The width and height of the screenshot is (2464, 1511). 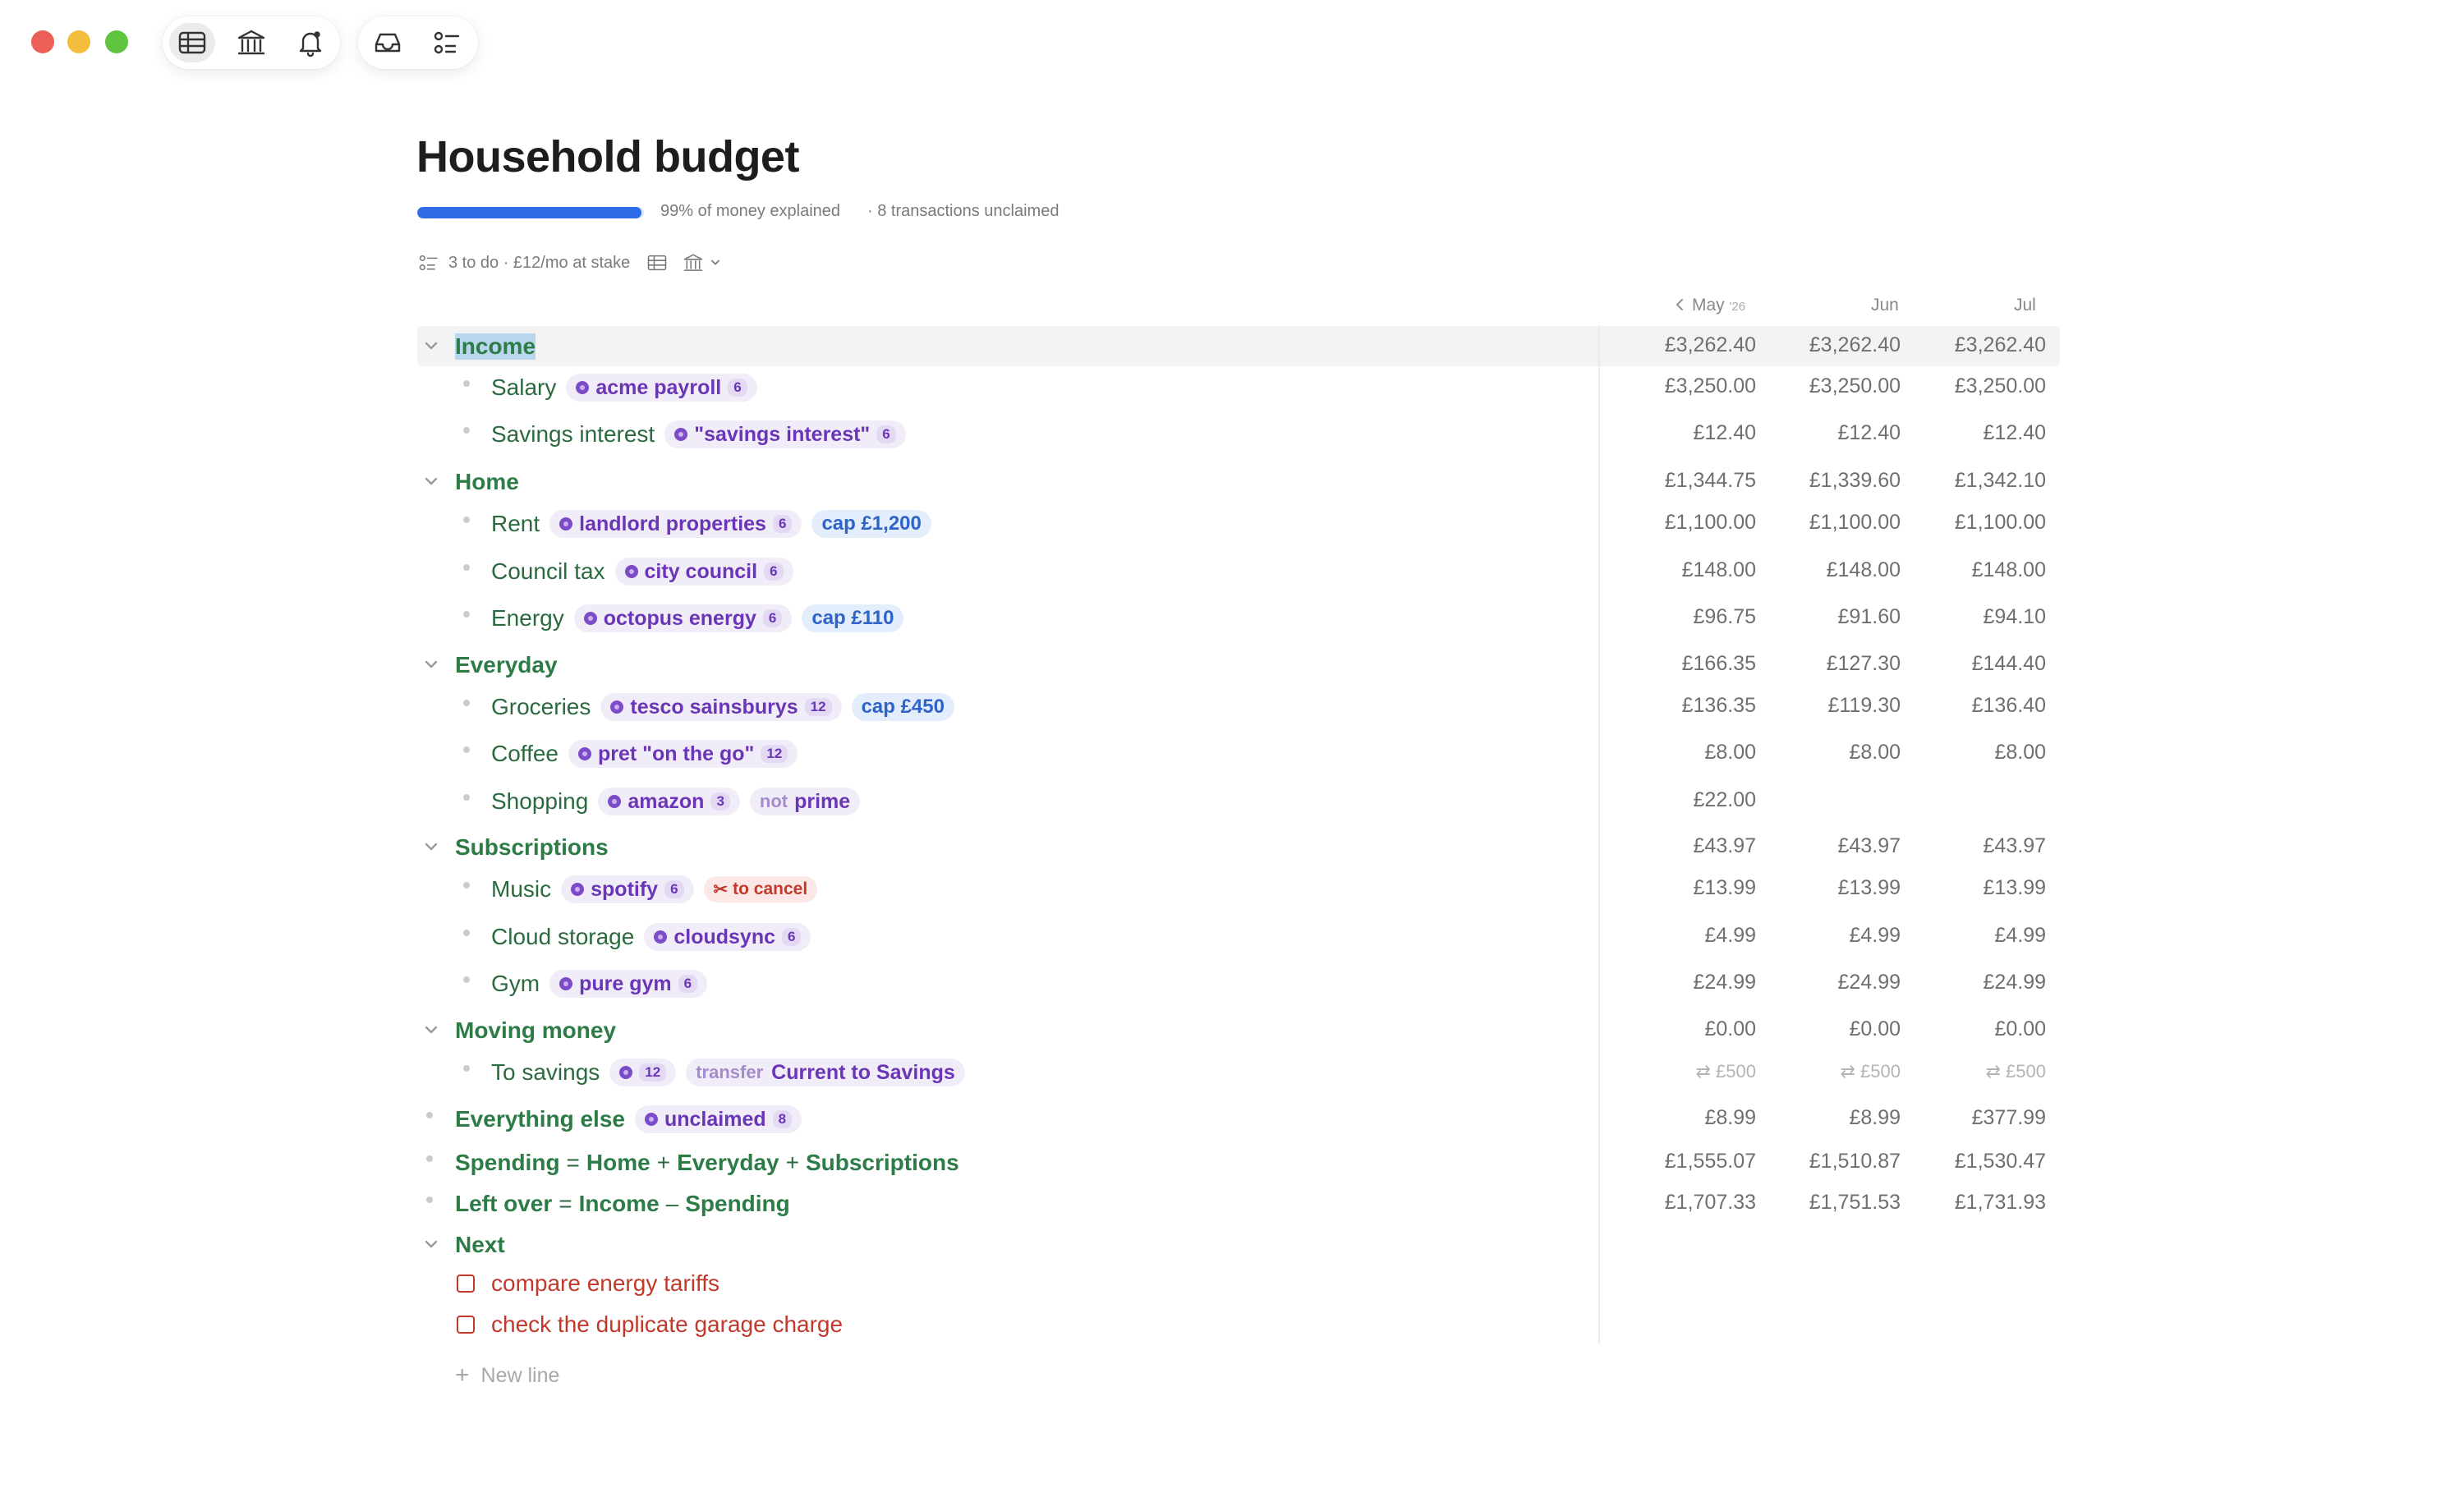 What do you see at coordinates (622, 1204) in the screenshot?
I see `formula: Left over = Income – Spending` at bounding box center [622, 1204].